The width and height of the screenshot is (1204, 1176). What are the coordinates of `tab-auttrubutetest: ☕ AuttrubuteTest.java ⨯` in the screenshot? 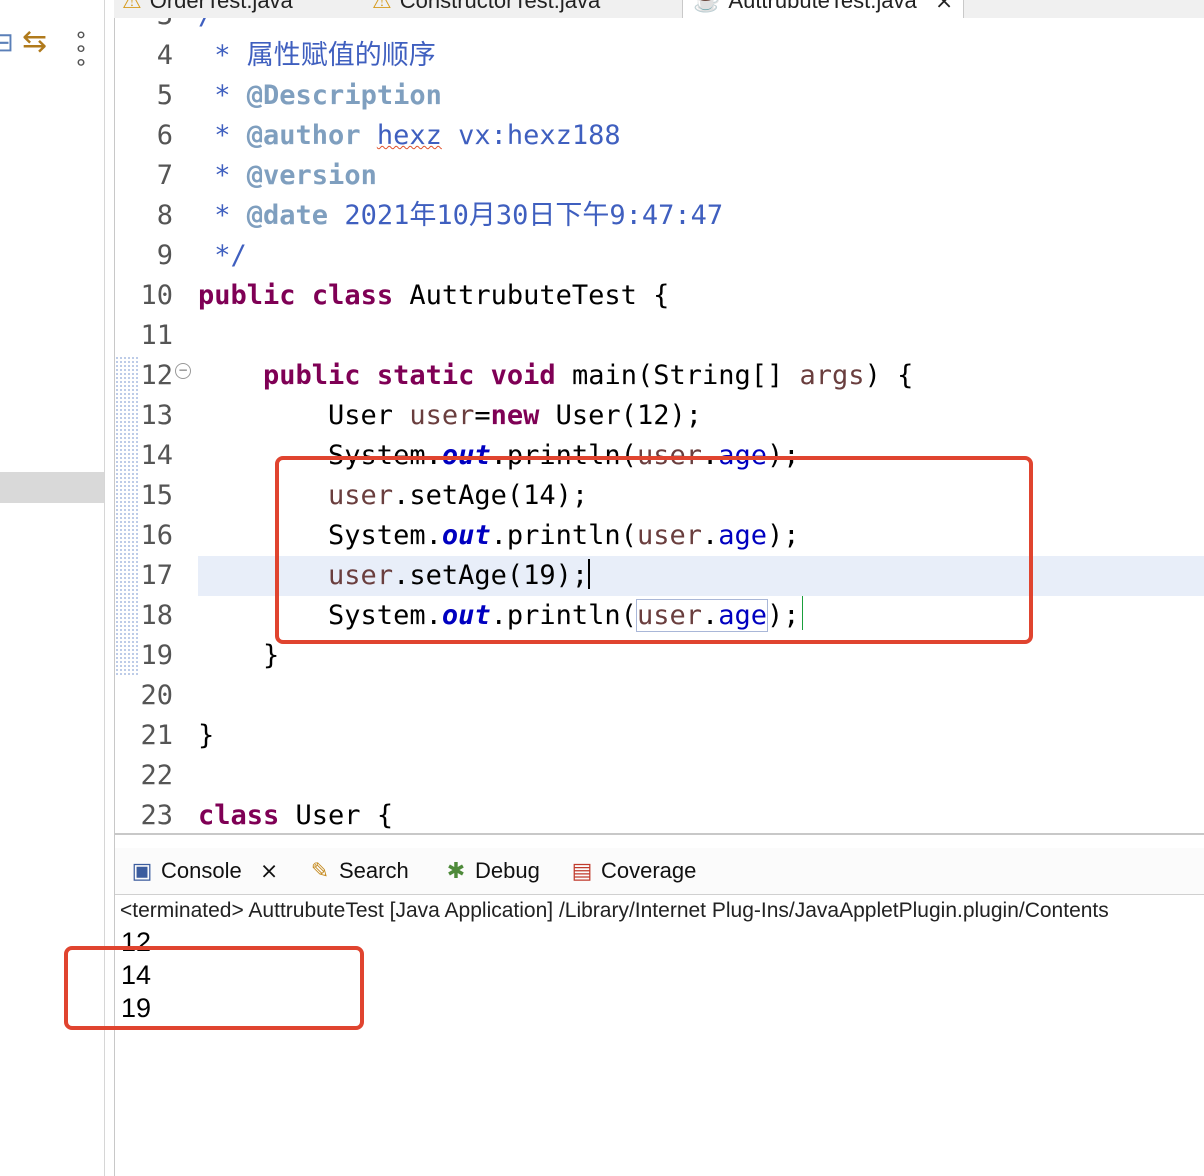 It's located at (823, 9).